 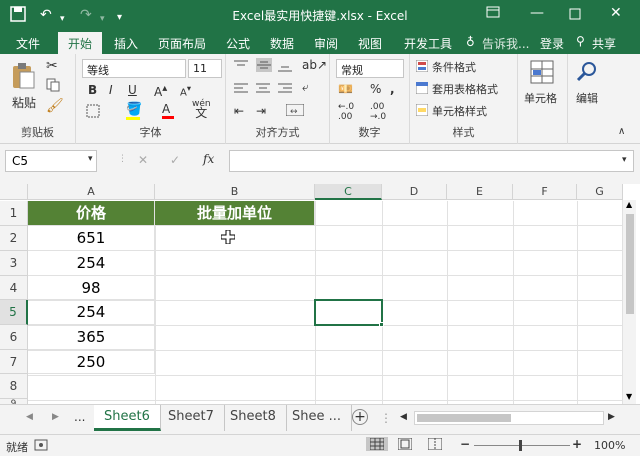 What do you see at coordinates (143, 160) in the screenshot?
I see `cancel-entry-icon: ✕` at bounding box center [143, 160].